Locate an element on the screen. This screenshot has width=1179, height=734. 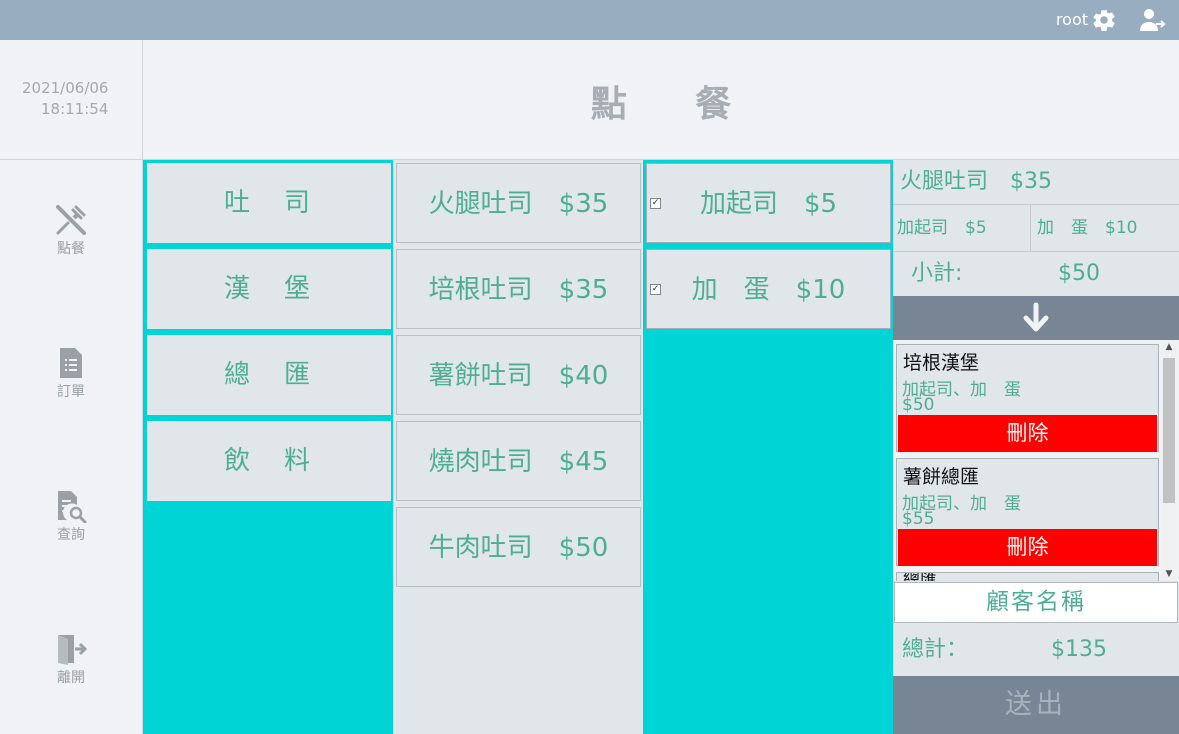
sidebar-item-search: 查詢 is located at coordinates (71, 519).